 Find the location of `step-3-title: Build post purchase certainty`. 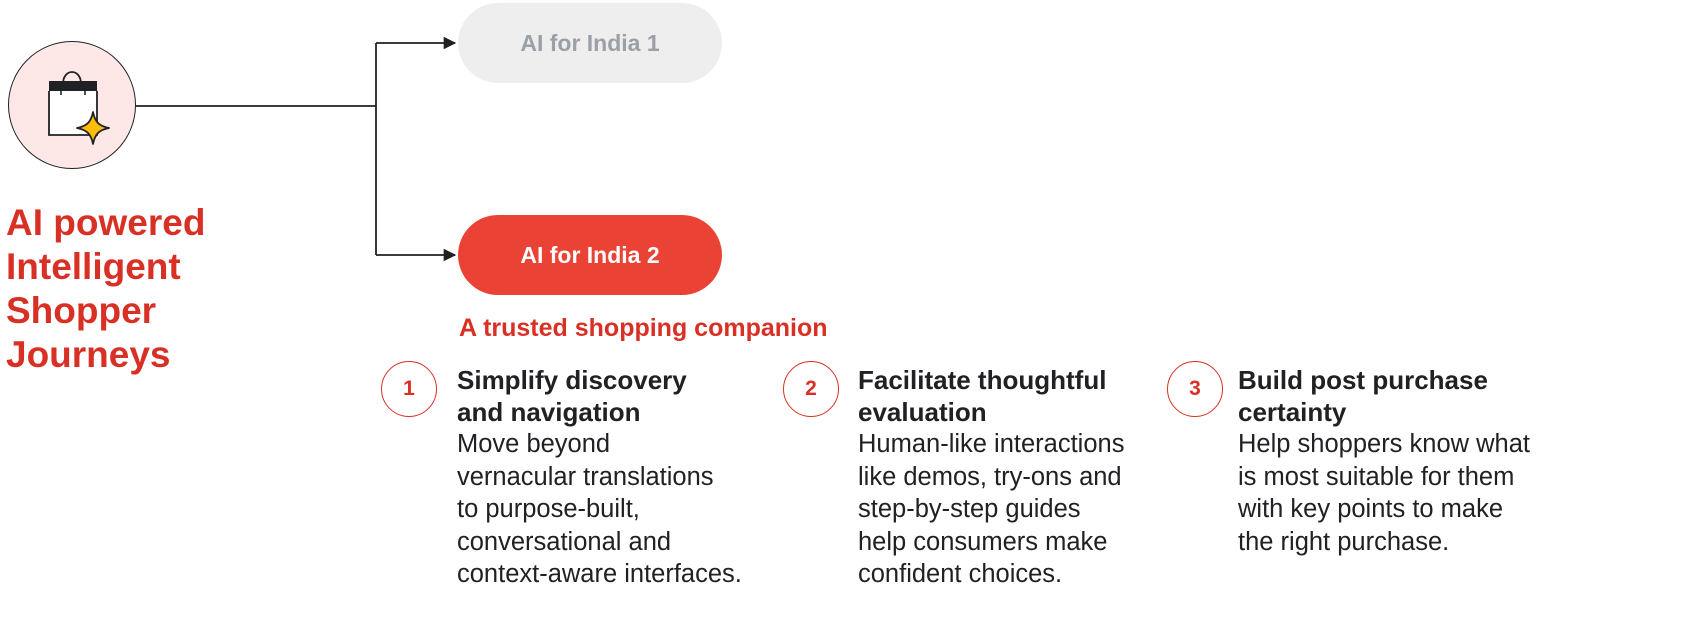

step-3-title: Build post purchase certainty is located at coordinates (1363, 396).